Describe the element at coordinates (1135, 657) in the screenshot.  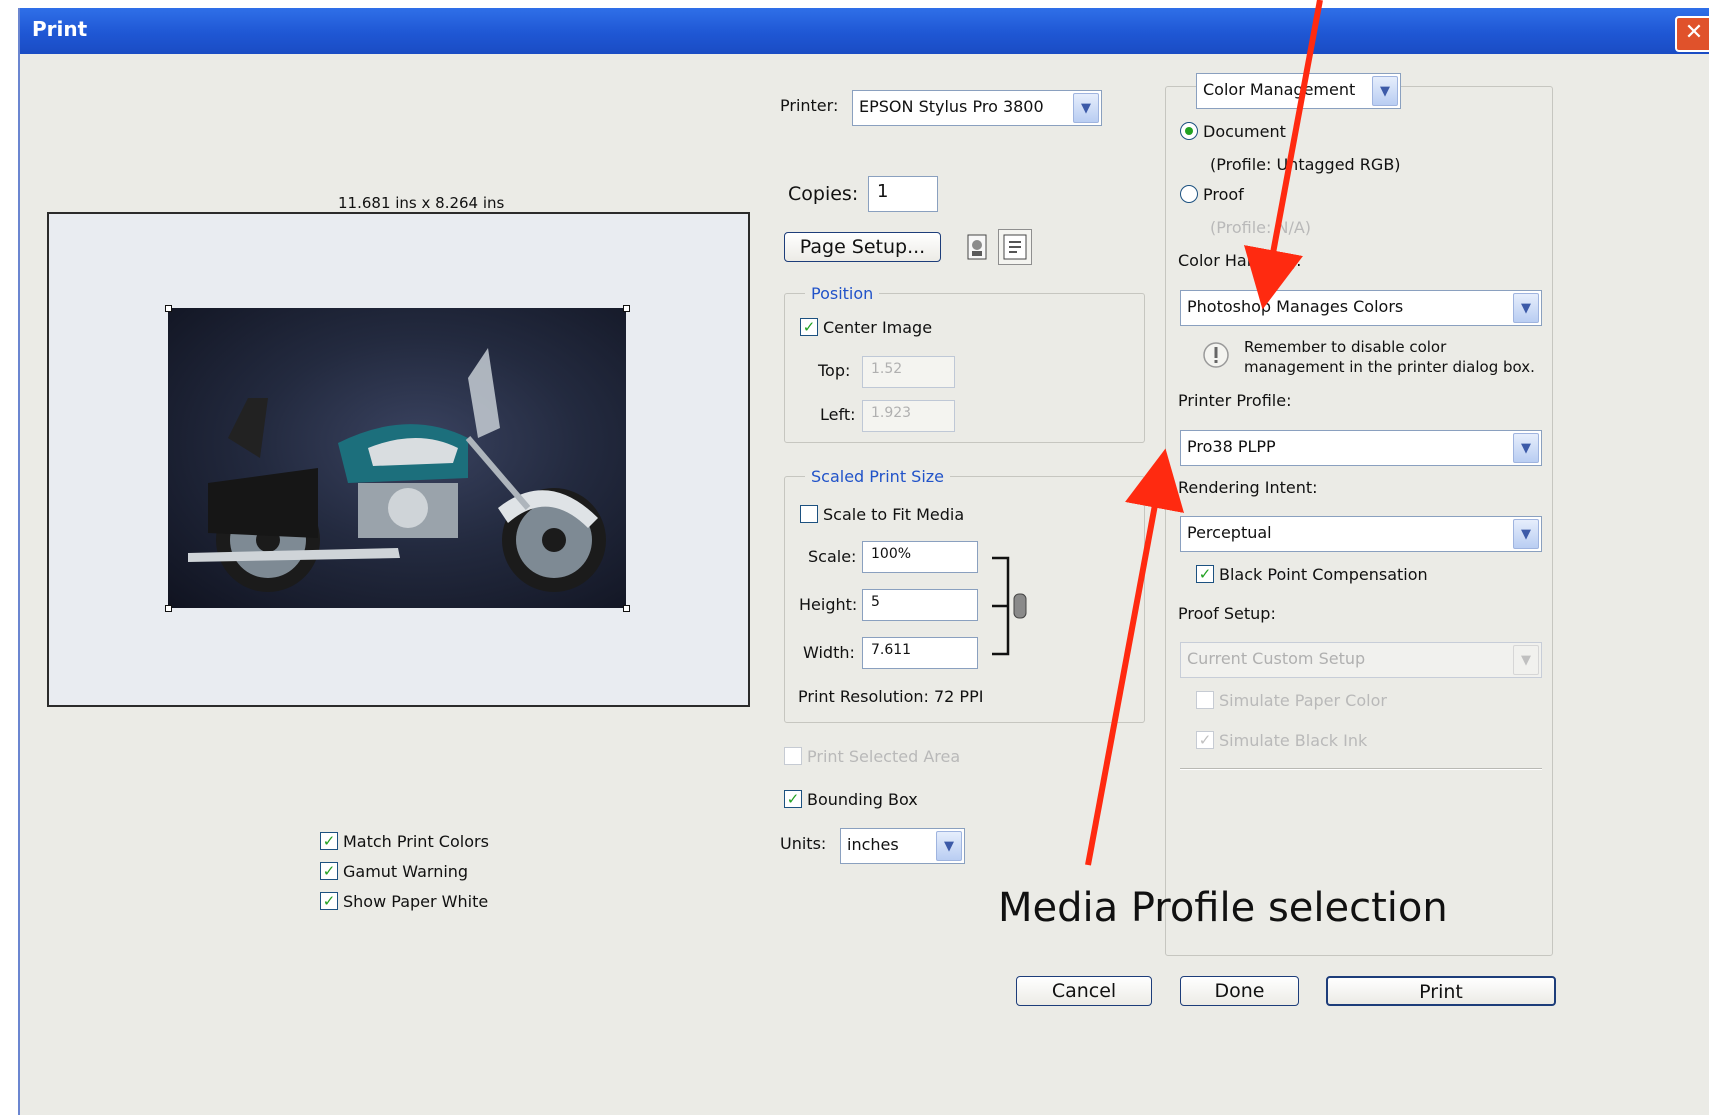
I see `arrow-to-printer-profile` at that location.